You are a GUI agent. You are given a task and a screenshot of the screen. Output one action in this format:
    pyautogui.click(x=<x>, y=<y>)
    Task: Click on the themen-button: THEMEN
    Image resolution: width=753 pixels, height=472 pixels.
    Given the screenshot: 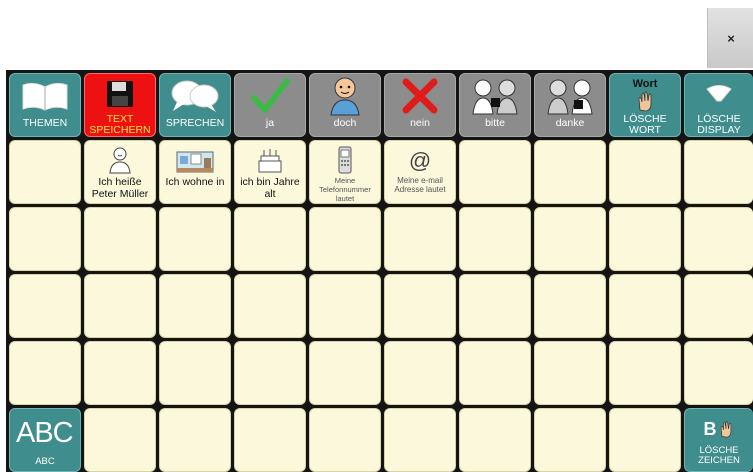 What is the action you would take?
    pyautogui.click(x=45, y=105)
    